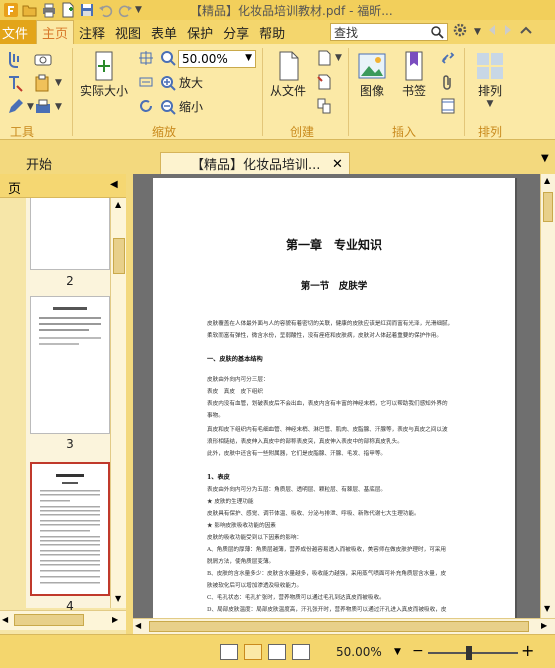 This screenshot has height=668, width=555. What do you see at coordinates (241, 526) in the screenshot?
I see `page-text-line: ★ 影响皮肤吸收功能的因素` at bounding box center [241, 526].